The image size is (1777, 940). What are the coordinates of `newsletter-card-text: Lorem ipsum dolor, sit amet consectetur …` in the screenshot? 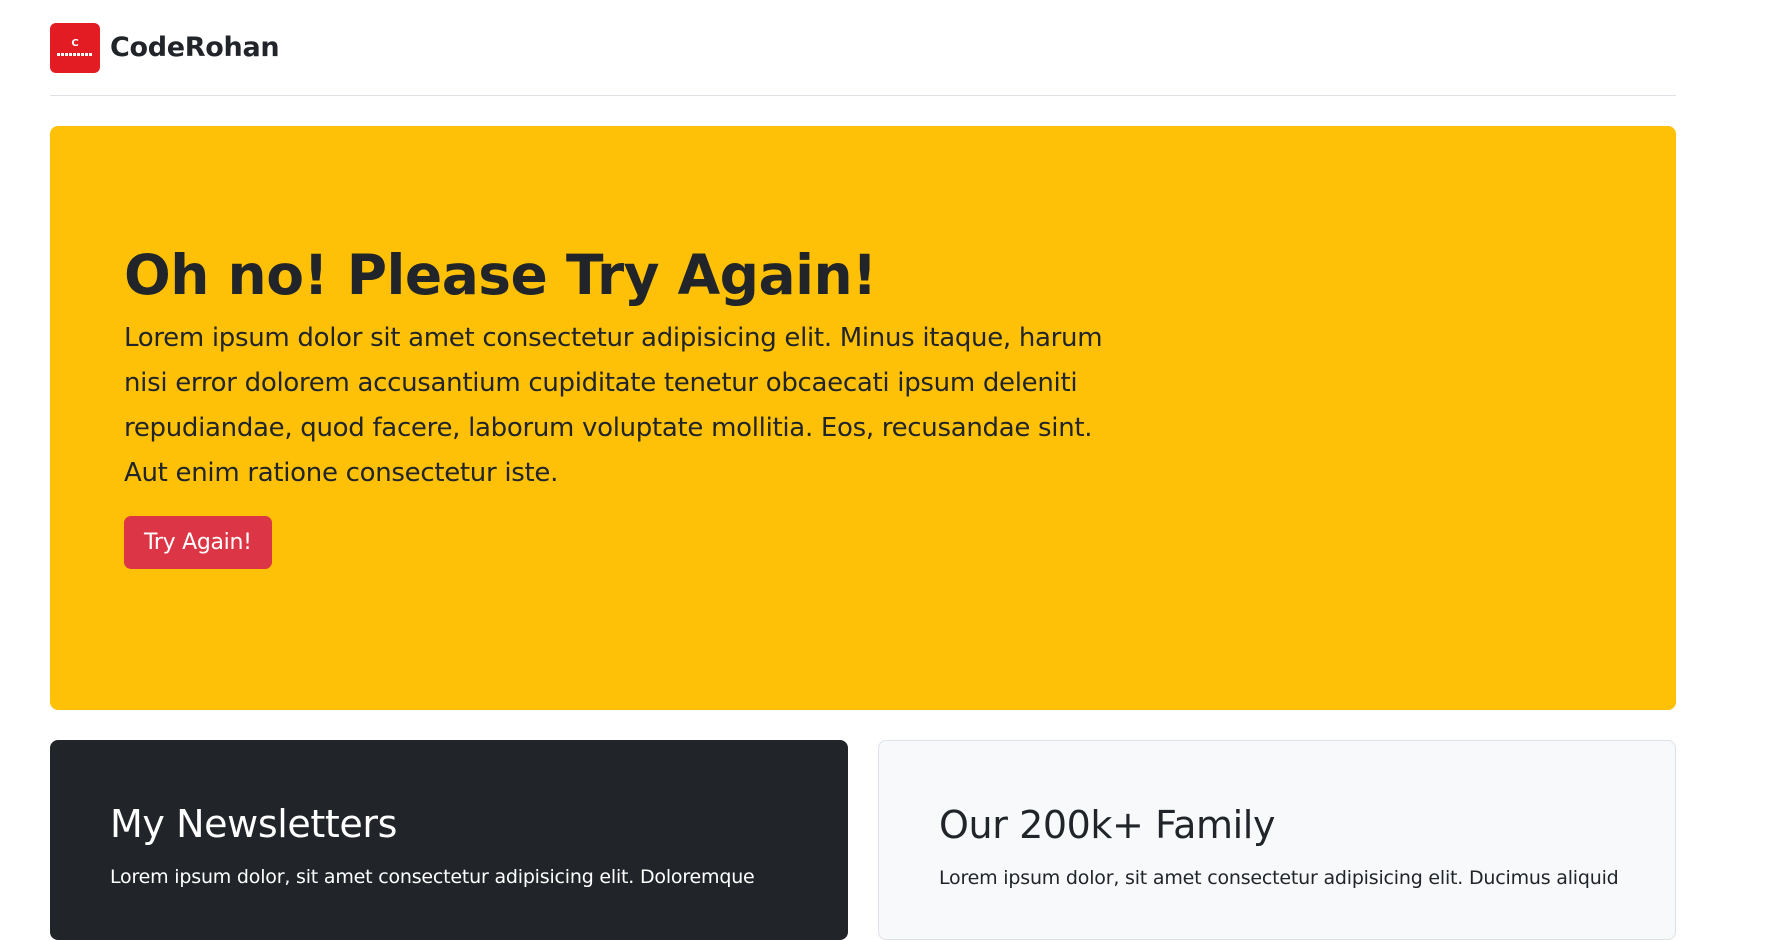 It's located at (432, 876).